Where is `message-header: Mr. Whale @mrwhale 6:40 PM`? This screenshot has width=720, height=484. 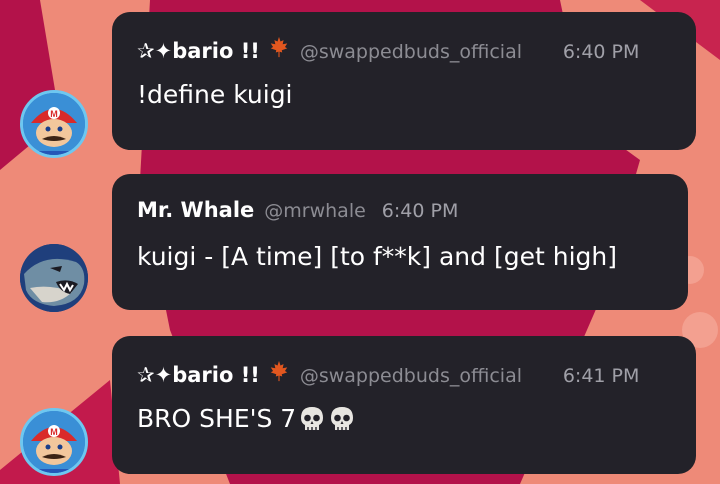
message-header: Mr. Whale @mrwhale 6:40 PM is located at coordinates (412, 213).